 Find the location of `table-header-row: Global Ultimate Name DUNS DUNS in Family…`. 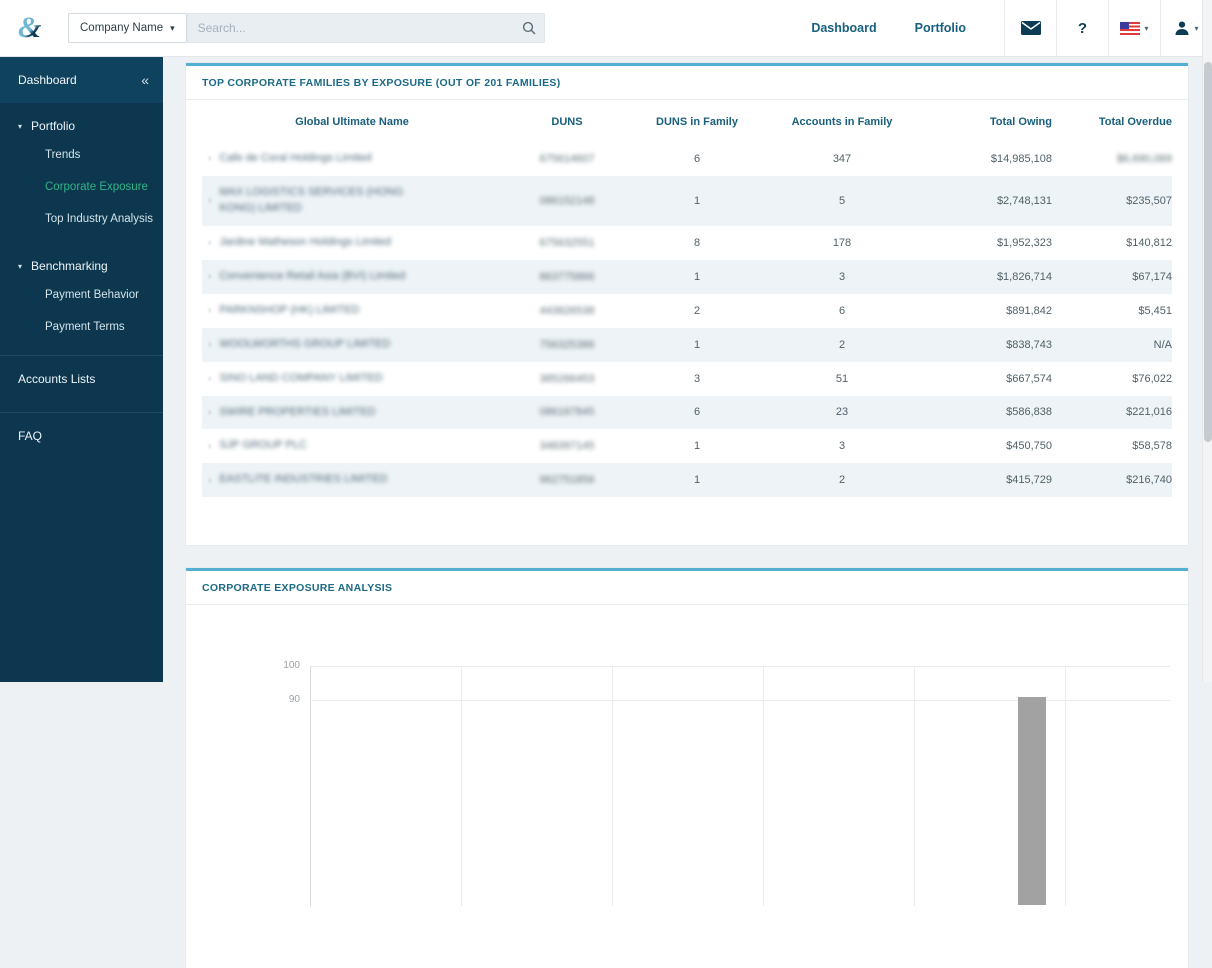

table-header-row: Global Ultimate Name DUNS DUNS in Family… is located at coordinates (687, 121).